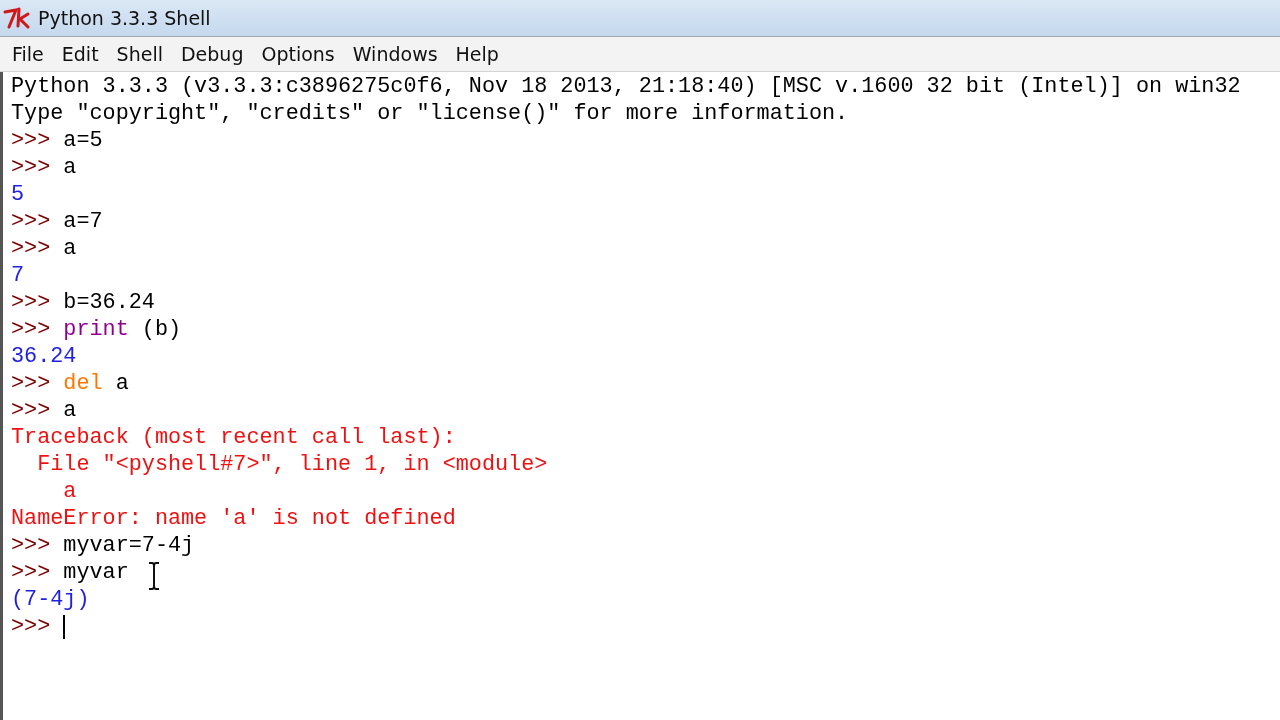  I want to click on banner-text: Python 3.3.3 (v3.3.3:c3896275c0f6, Nov 18 2013, 21:18:40) [MSC v.1600 32 bit (Intel)] on win32, so click(626, 86).